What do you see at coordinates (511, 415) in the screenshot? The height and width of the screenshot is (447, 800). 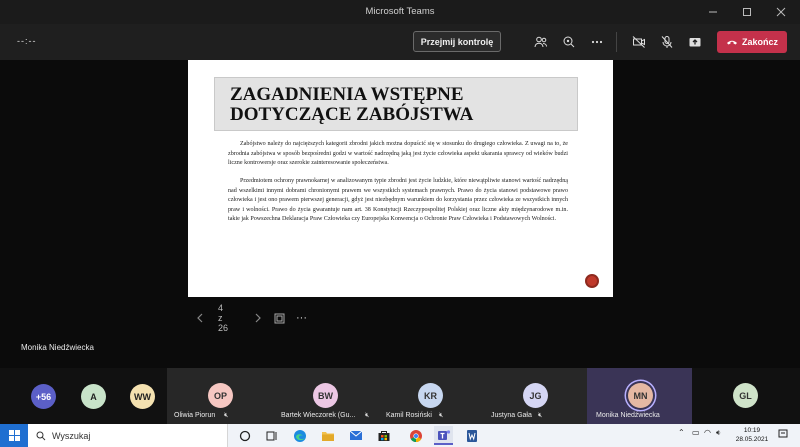 I see `participant-name: Justyna Gała` at bounding box center [511, 415].